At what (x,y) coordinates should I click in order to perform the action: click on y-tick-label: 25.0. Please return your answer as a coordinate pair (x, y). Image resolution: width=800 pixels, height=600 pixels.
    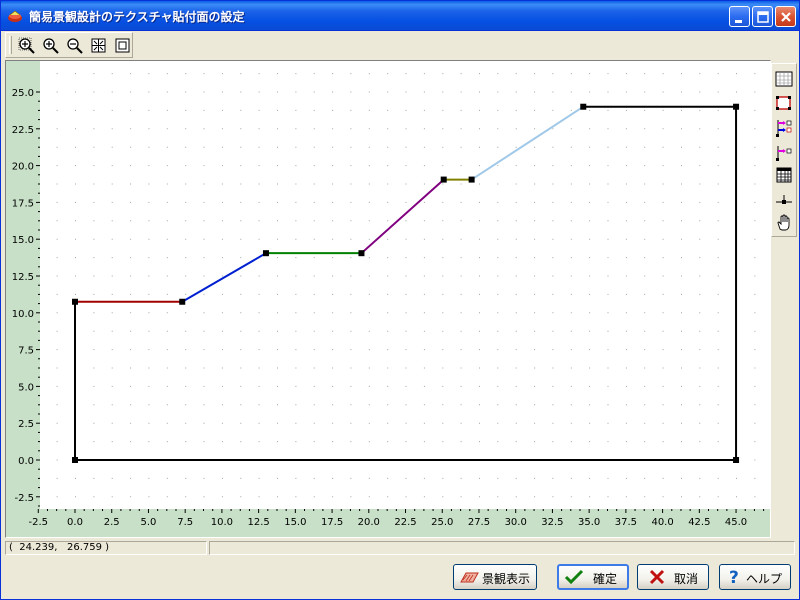
    Looking at the image, I should click on (23, 93).